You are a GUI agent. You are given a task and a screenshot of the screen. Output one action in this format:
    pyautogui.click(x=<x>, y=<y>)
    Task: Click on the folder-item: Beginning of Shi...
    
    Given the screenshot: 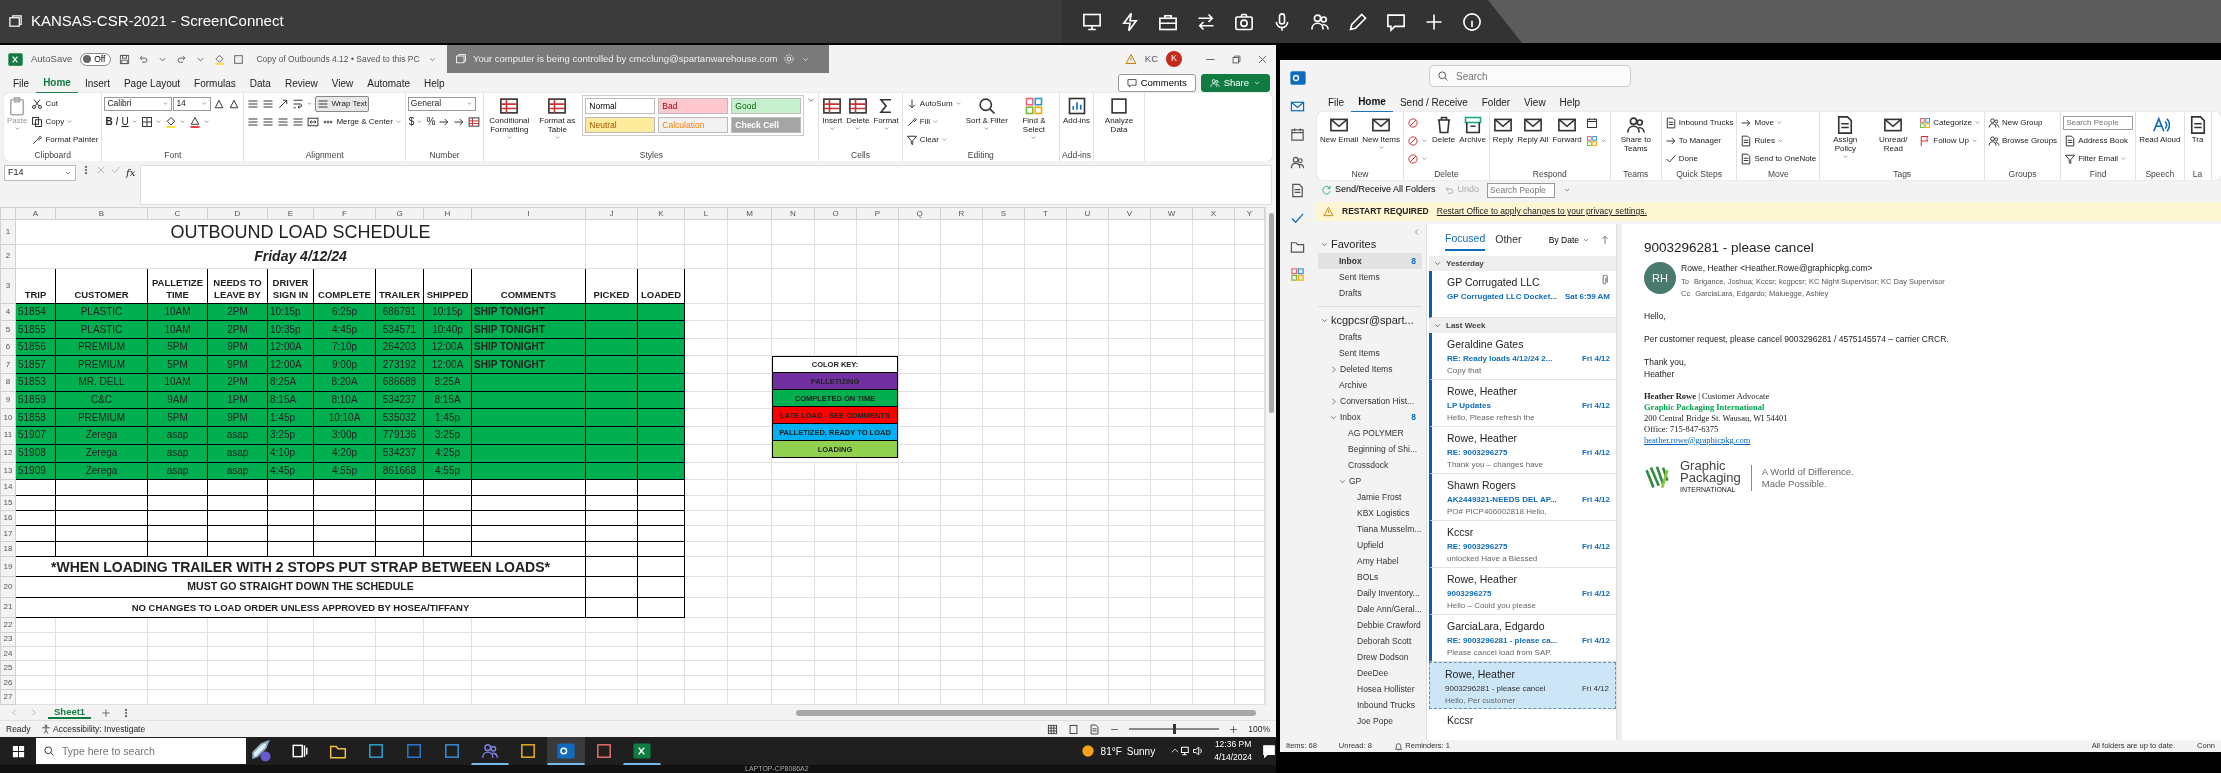 What is the action you would take?
    pyautogui.click(x=1370, y=449)
    